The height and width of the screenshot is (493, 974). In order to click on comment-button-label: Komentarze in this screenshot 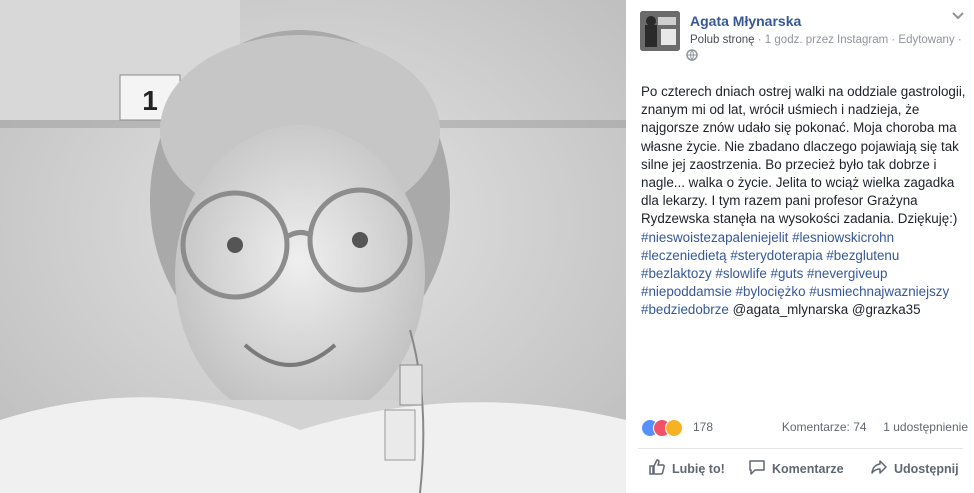, I will do `click(808, 468)`.